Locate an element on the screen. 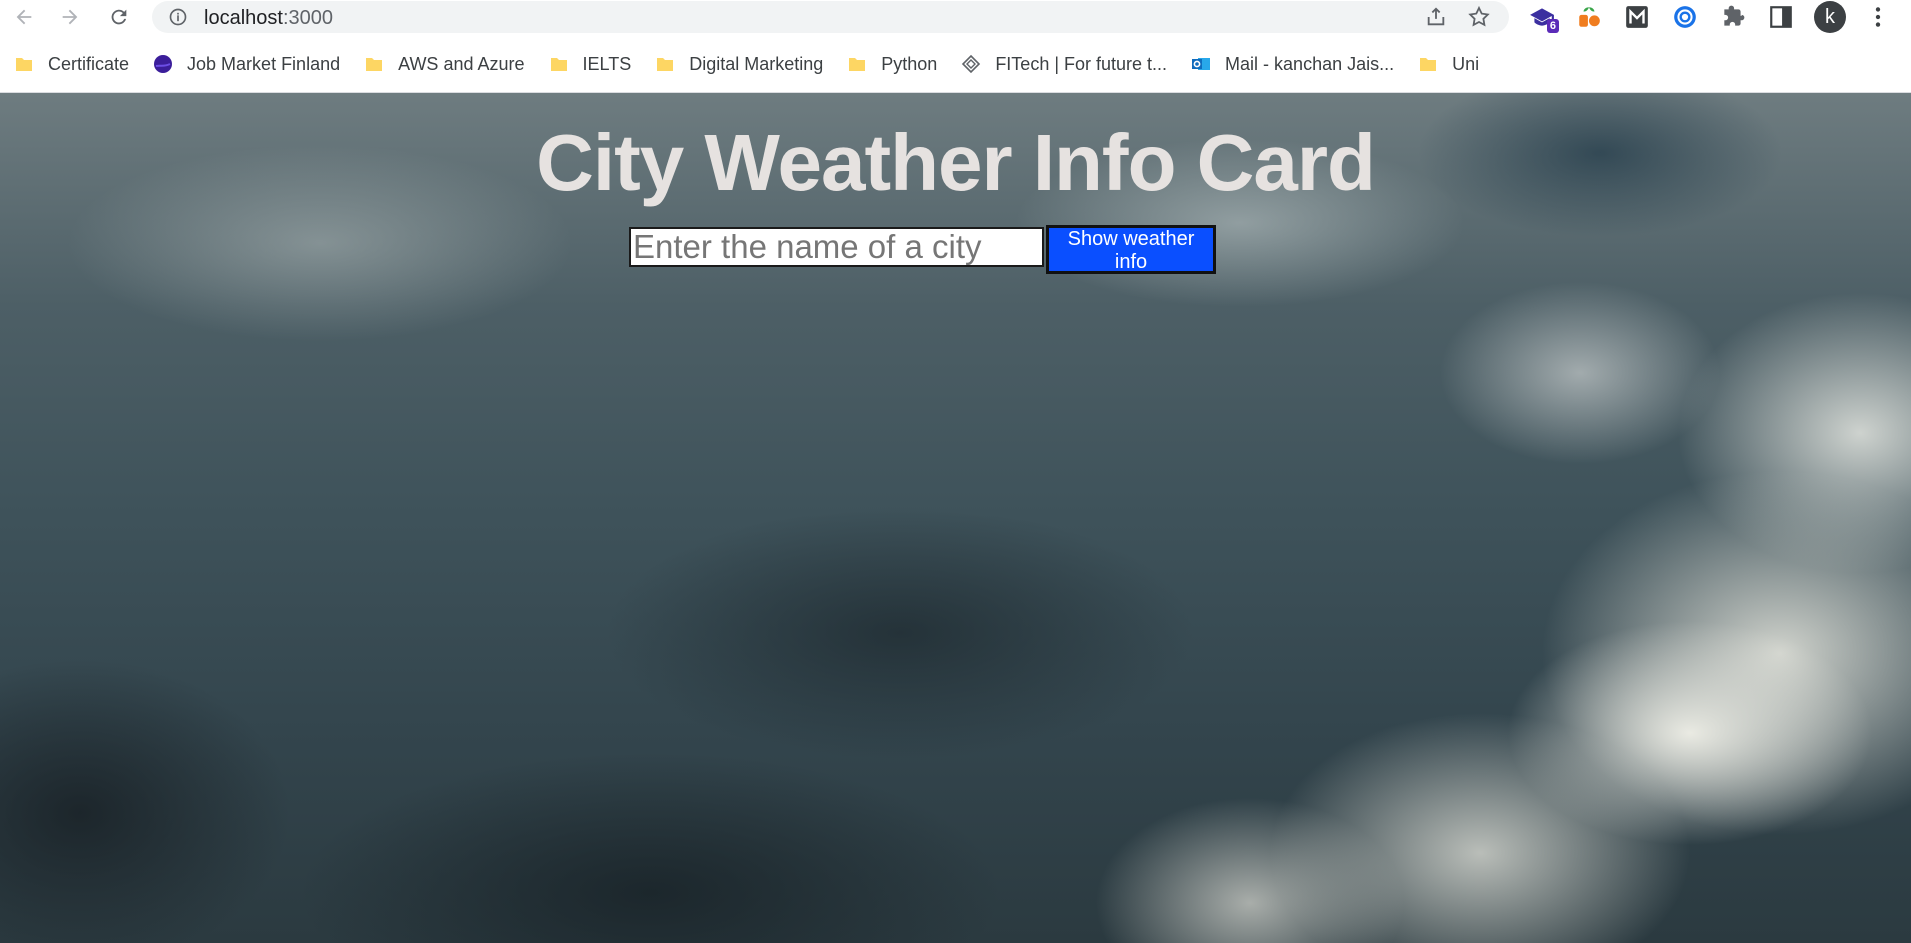  bookmark-aws-azure: AWS and Azure is located at coordinates (448, 64).